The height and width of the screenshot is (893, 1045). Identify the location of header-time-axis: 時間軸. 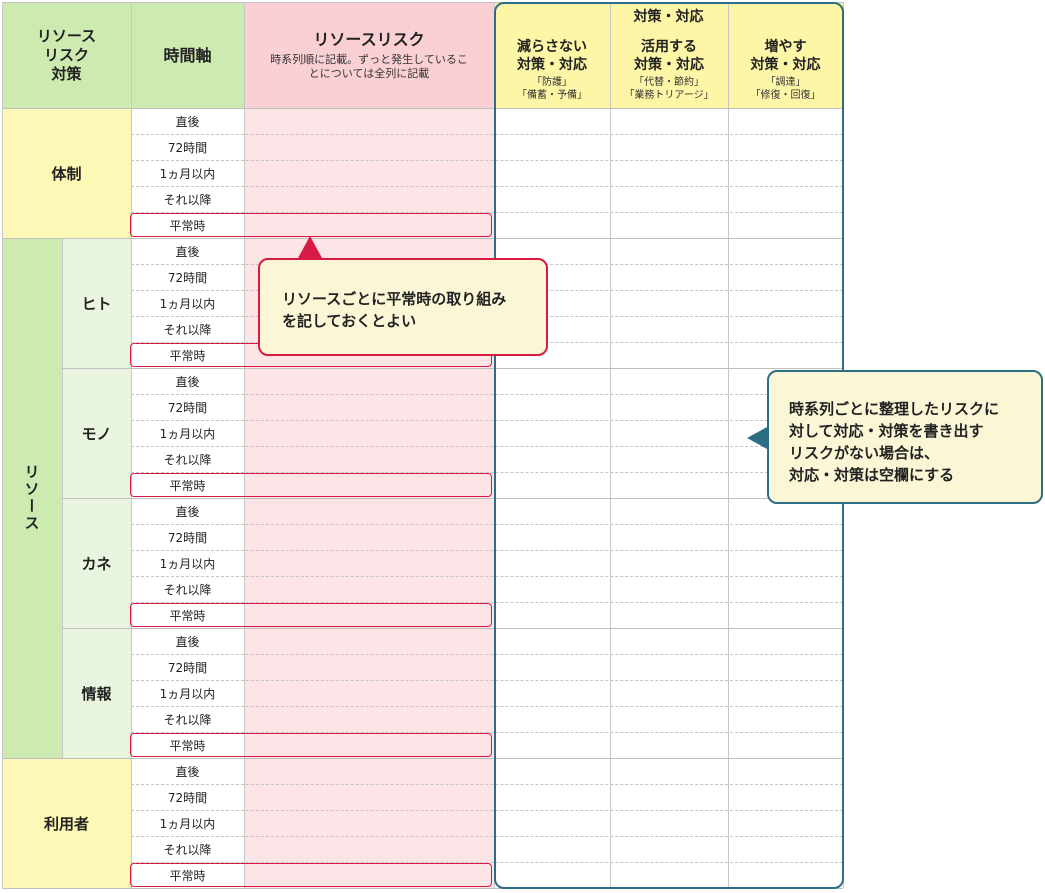
(187, 55).